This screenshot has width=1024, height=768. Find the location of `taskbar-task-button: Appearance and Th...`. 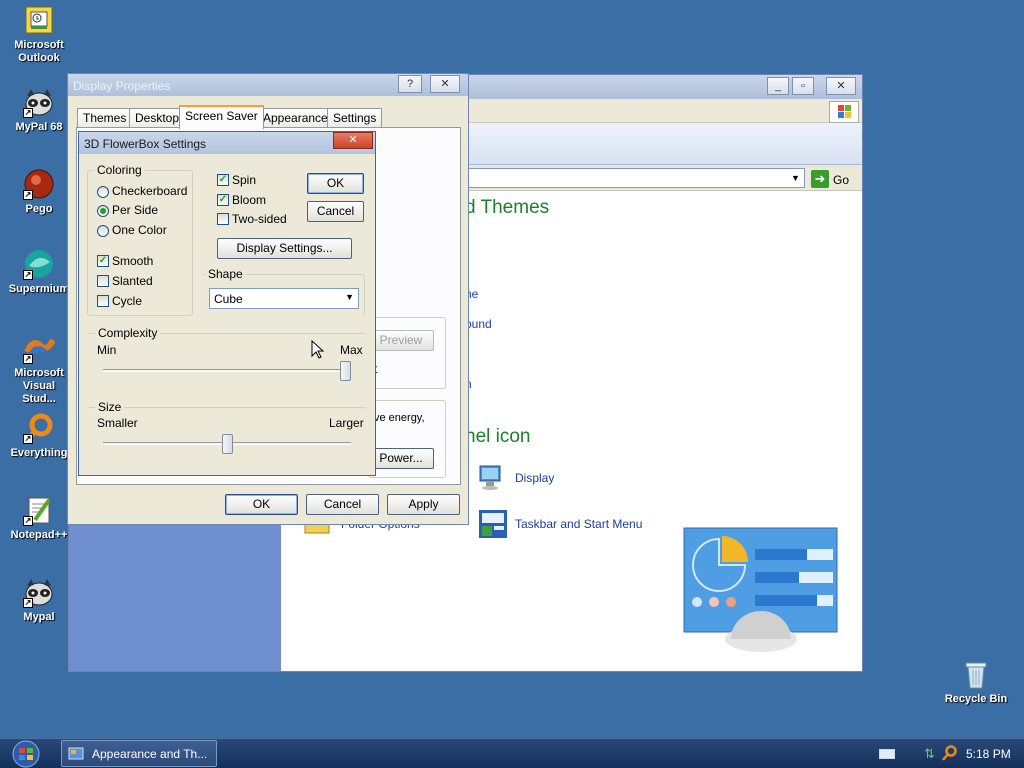

taskbar-task-button: Appearance and Th... is located at coordinates (139, 753).